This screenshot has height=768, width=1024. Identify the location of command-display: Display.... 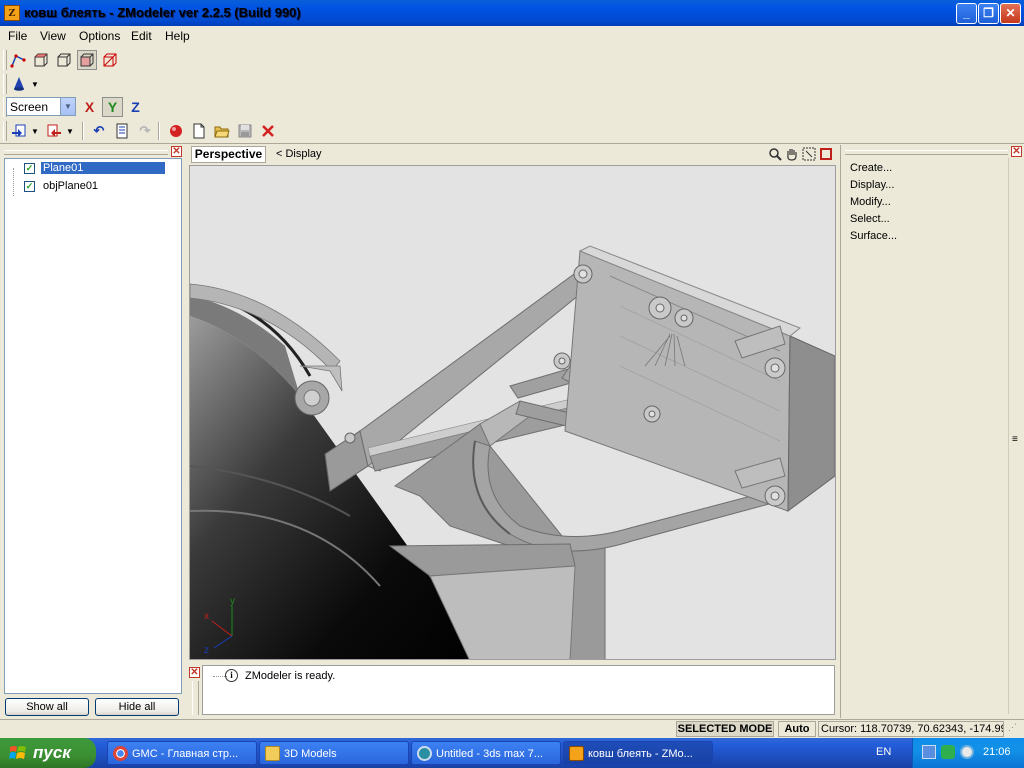
(872, 185).